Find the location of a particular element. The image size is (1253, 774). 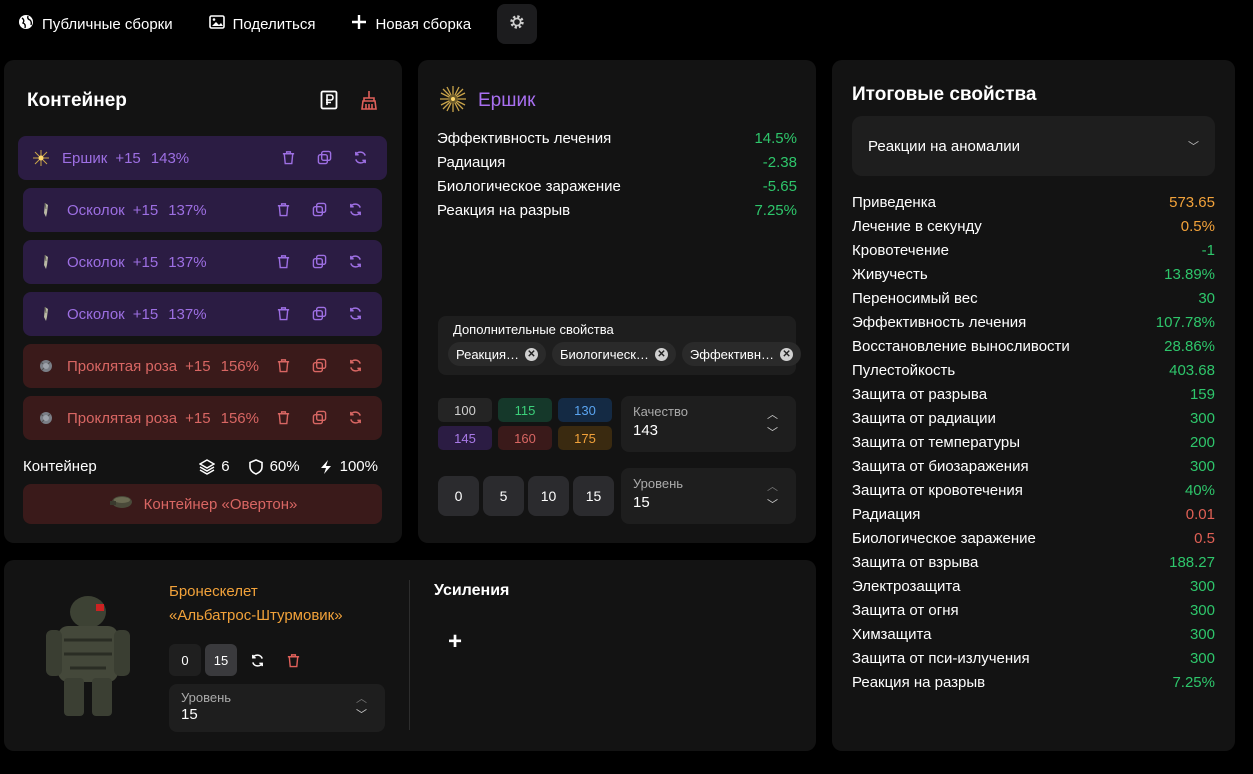

broom-icon is located at coordinates (369, 100).